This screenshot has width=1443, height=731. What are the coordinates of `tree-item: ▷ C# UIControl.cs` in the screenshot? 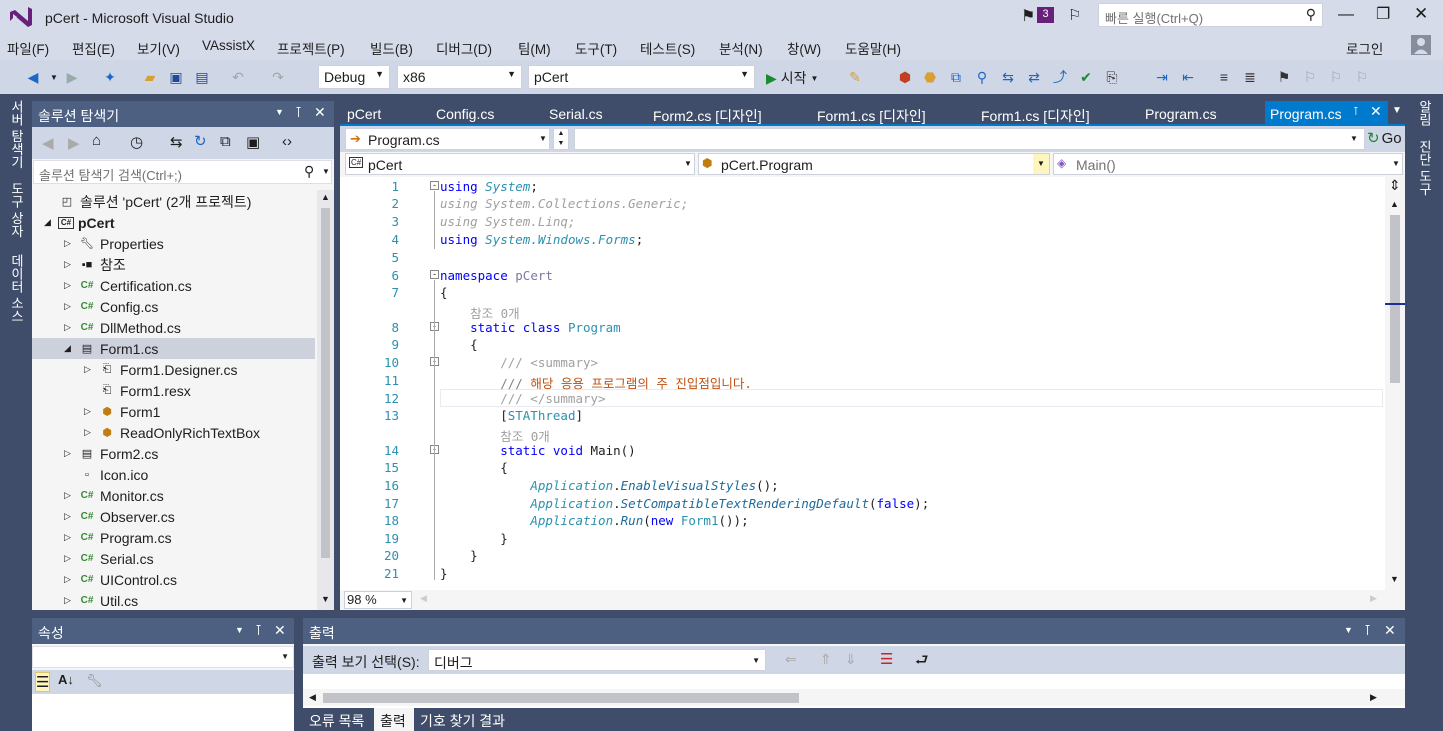 It's located at (120, 579).